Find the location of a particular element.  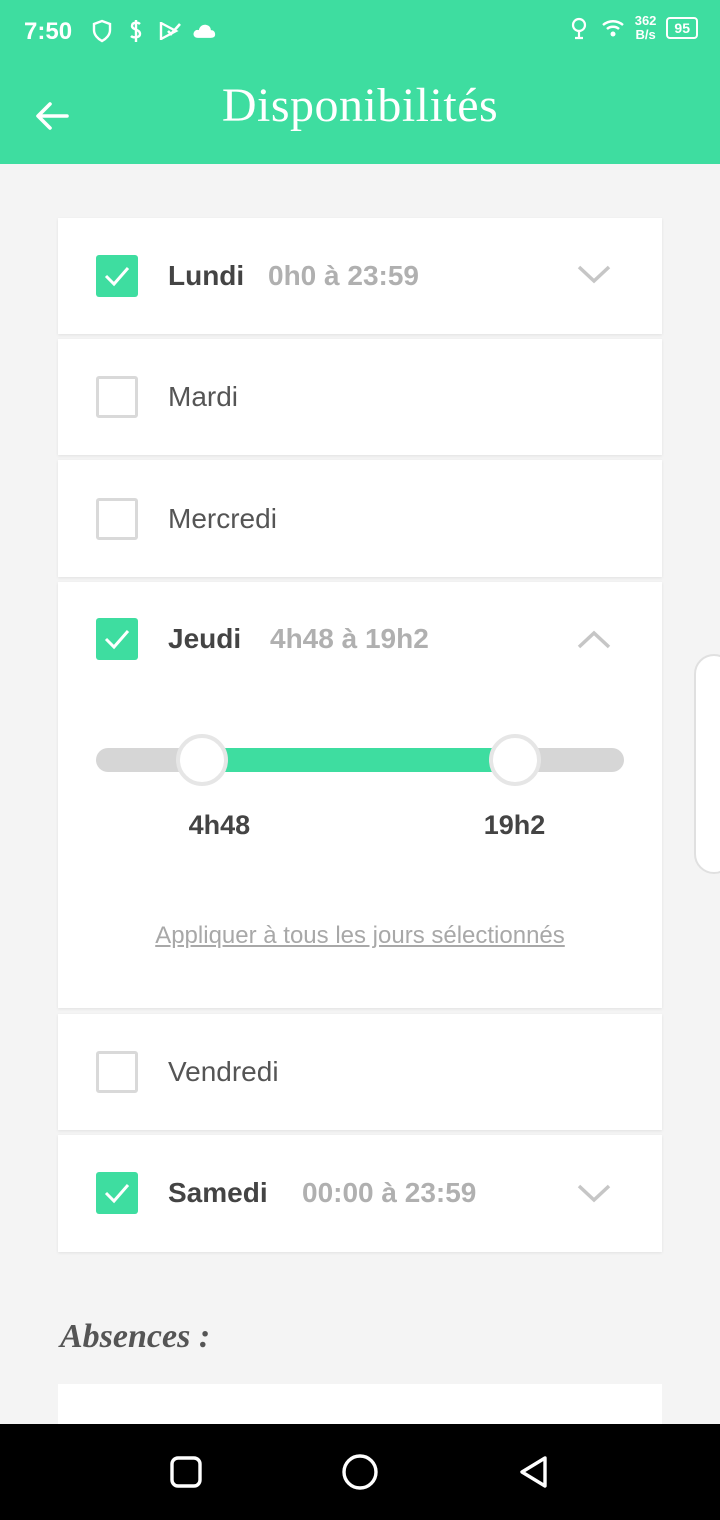

status-time: 7:50 is located at coordinates (48, 31).